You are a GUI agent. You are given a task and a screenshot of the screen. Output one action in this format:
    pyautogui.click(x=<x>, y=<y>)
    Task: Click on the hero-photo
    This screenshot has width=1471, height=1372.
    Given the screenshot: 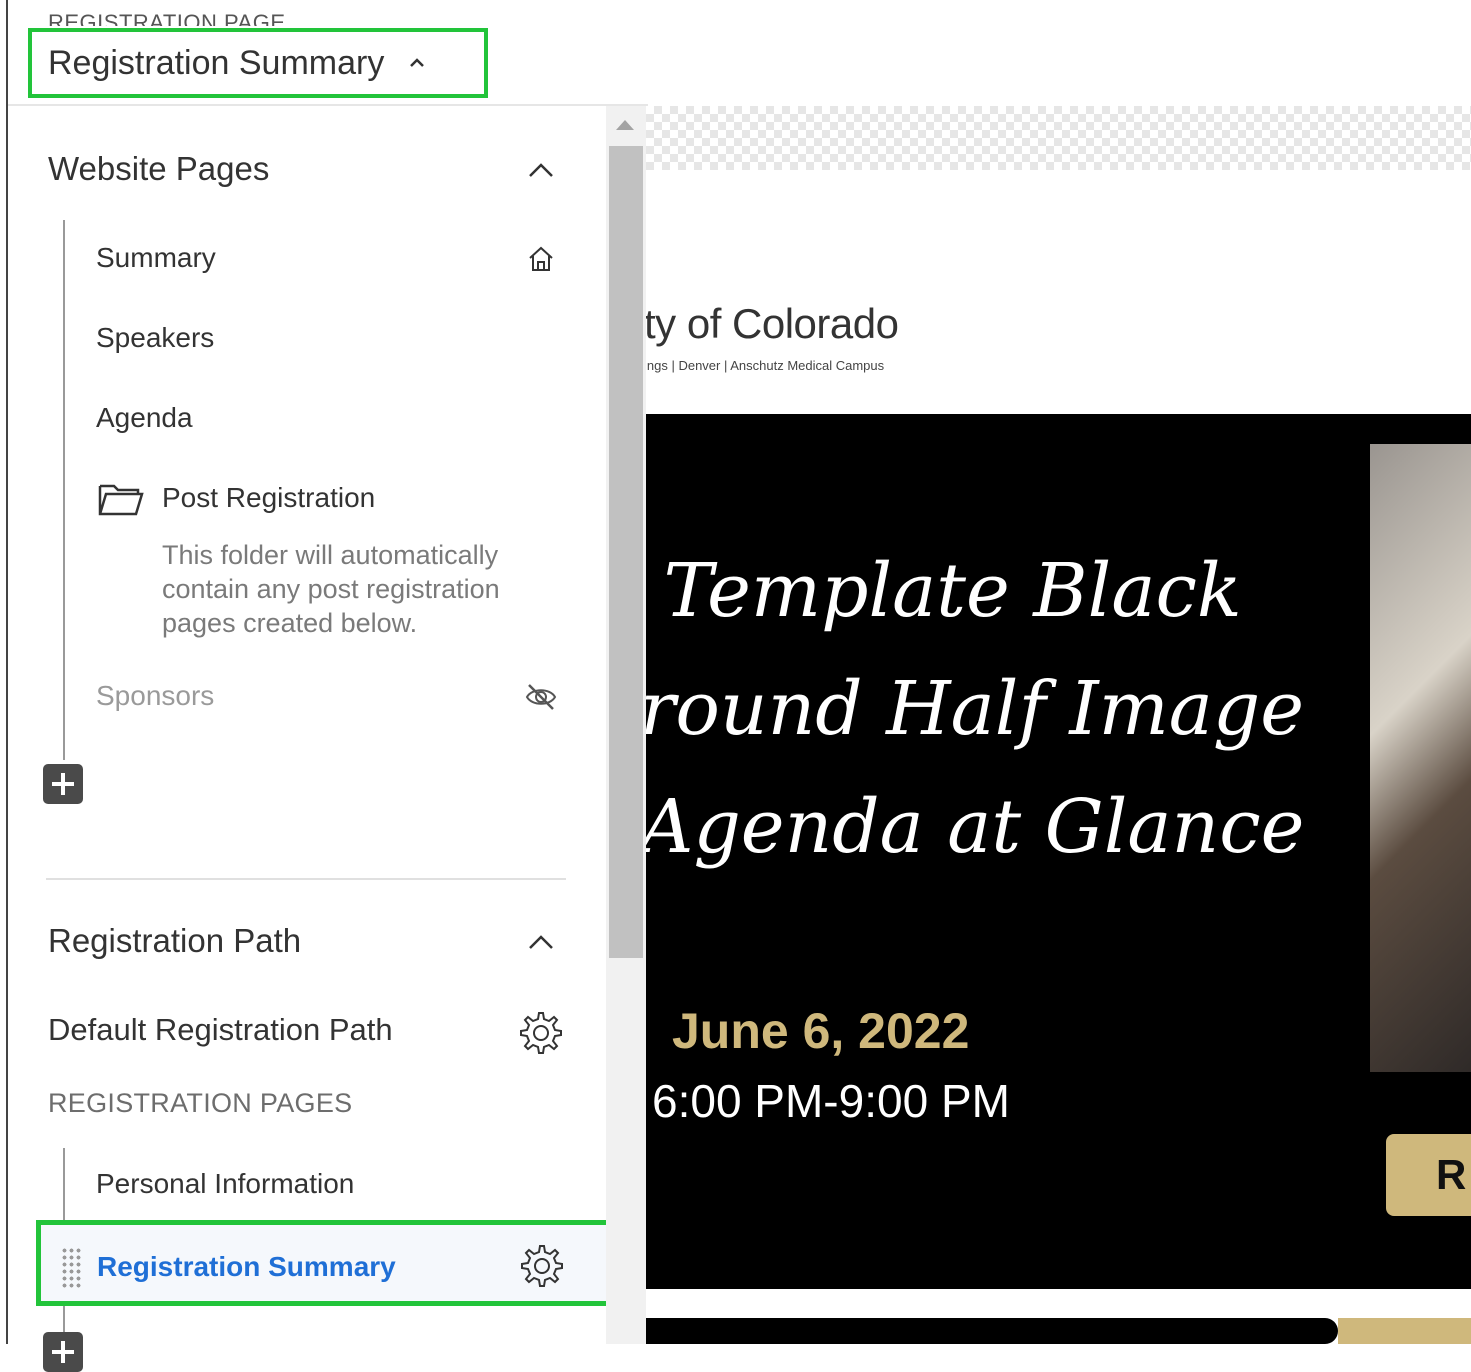 What is the action you would take?
    pyautogui.click(x=1420, y=758)
    